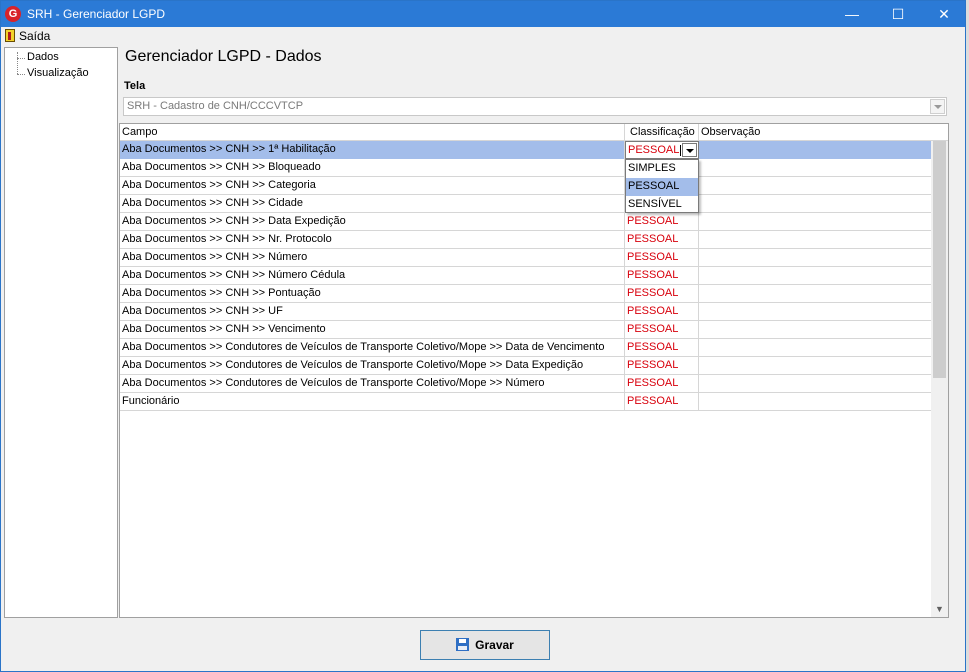 The image size is (969, 672). I want to click on cell-campo: Aba Documentos >> CNH >> Número, so click(372, 258).